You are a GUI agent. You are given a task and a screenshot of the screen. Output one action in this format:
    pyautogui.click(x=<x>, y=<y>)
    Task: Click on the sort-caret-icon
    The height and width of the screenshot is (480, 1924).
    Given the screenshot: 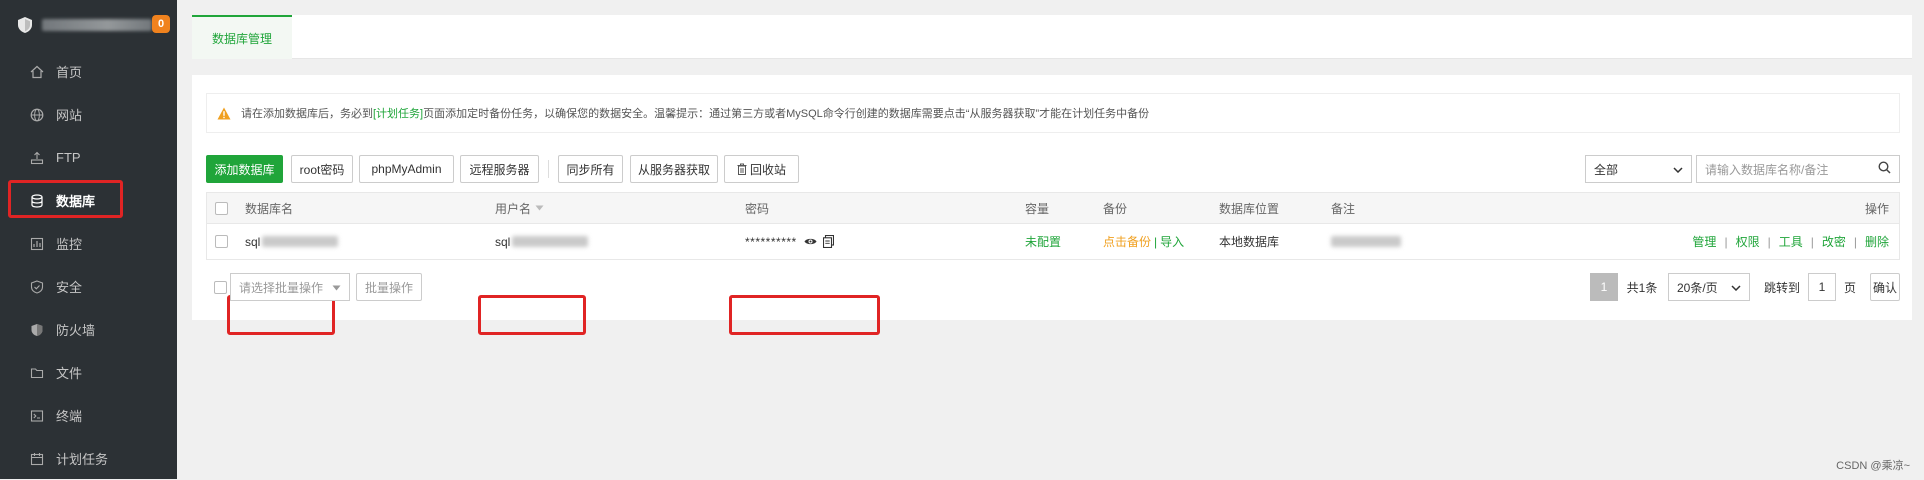 What is the action you would take?
    pyautogui.click(x=539, y=208)
    